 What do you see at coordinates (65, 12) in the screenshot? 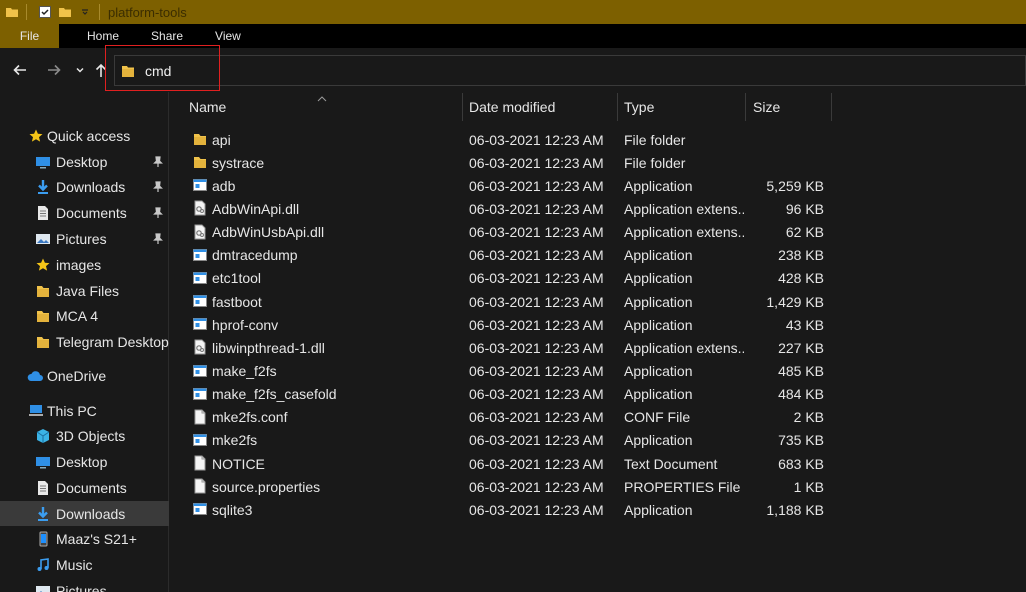
I see `new-folder-icon` at bounding box center [65, 12].